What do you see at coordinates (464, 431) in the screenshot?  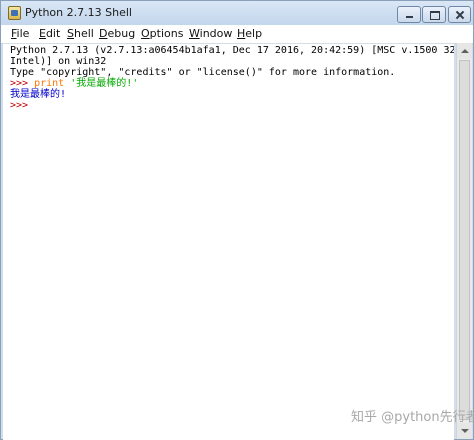 I see `scroll-down-icon` at bounding box center [464, 431].